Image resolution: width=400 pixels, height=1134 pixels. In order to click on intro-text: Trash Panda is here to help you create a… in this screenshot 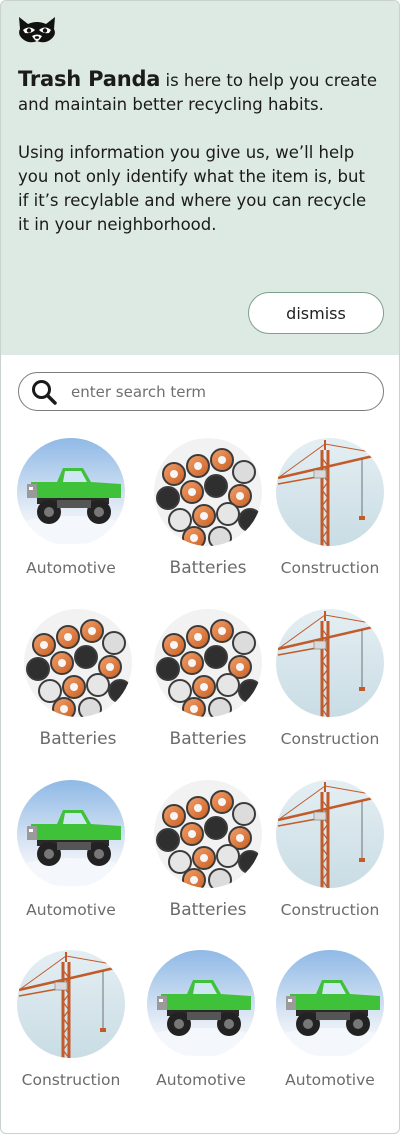, I will do `click(198, 152)`.